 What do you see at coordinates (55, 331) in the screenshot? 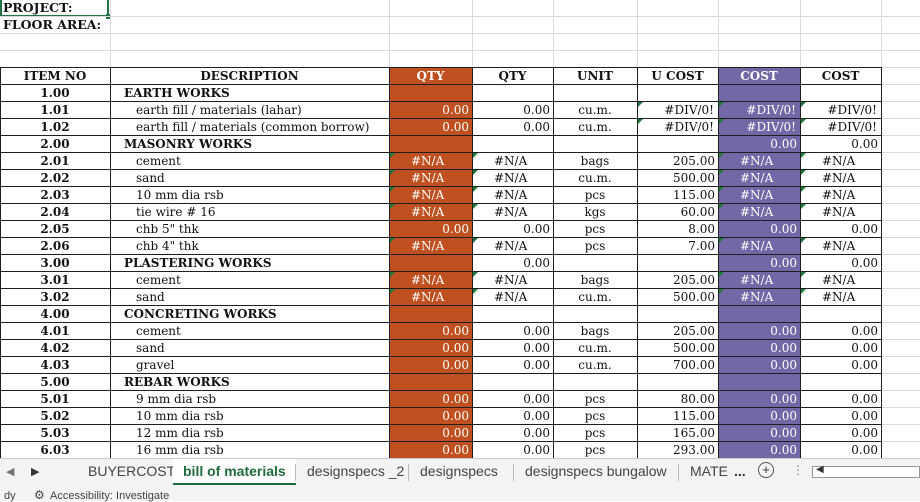
I see `item-no-cell: 4.01` at bounding box center [55, 331].